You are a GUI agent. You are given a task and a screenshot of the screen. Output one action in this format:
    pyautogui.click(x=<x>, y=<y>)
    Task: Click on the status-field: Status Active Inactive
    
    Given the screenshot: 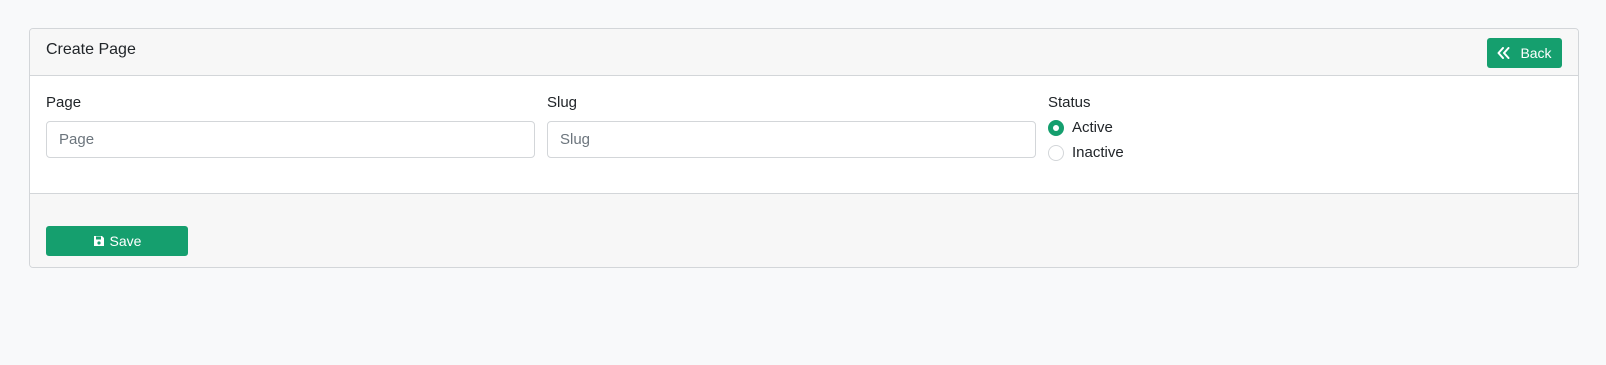 What is the action you would take?
    pyautogui.click(x=1086, y=129)
    